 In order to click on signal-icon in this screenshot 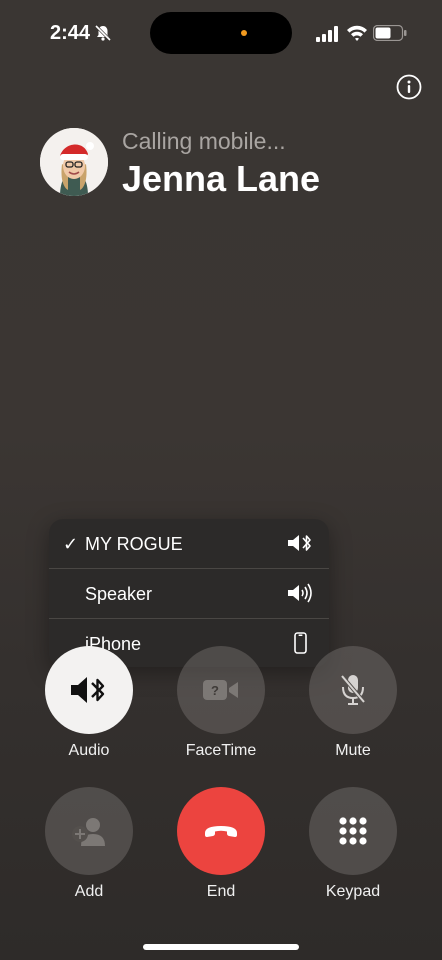, I will do `click(327, 34)`.